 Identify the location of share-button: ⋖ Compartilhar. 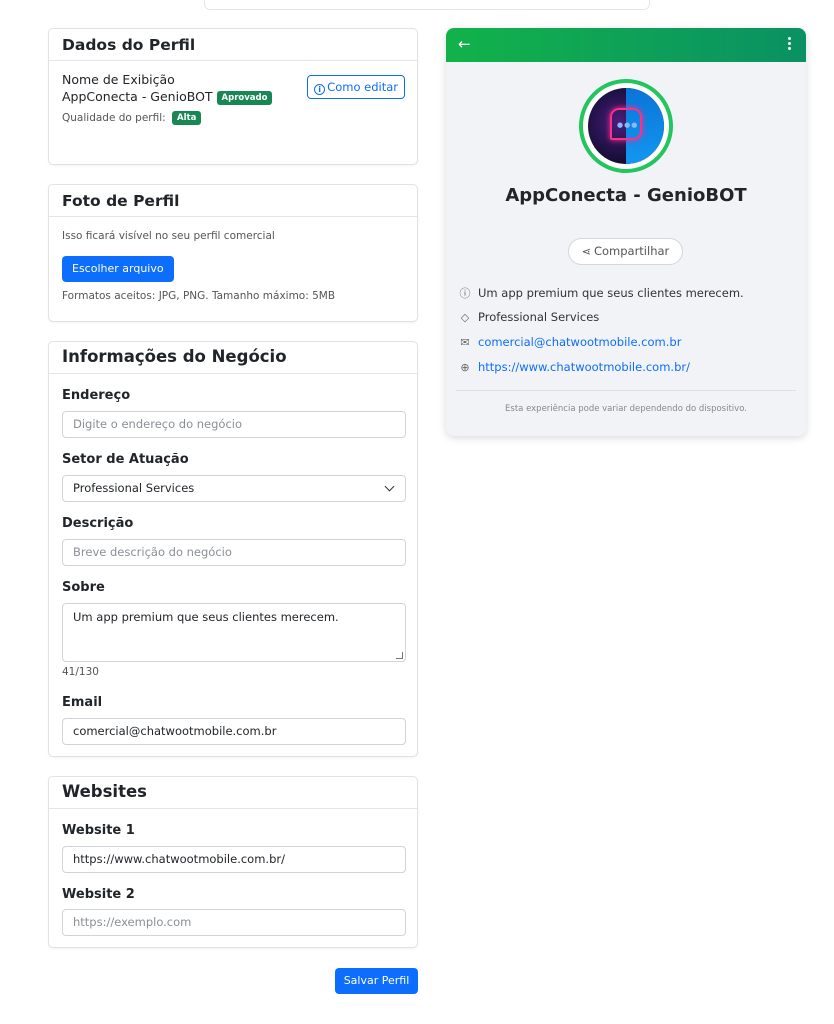
(625, 251).